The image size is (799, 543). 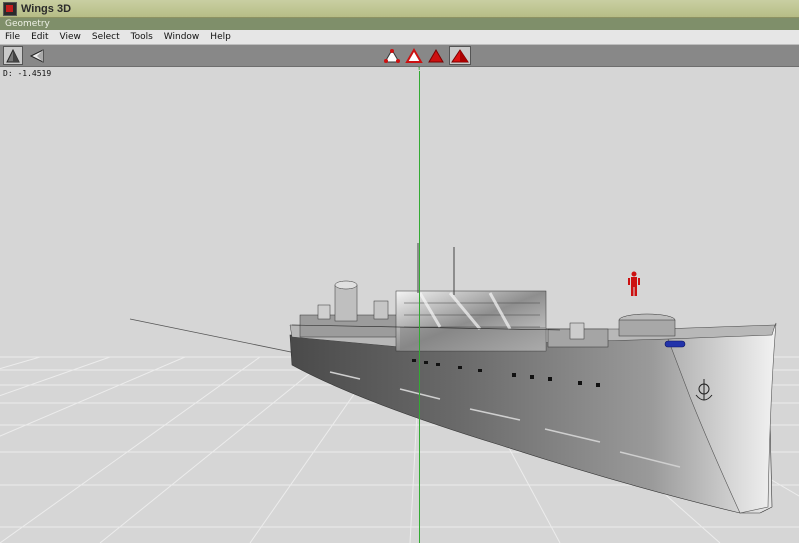 I want to click on face-mode-button, so click(x=436, y=55).